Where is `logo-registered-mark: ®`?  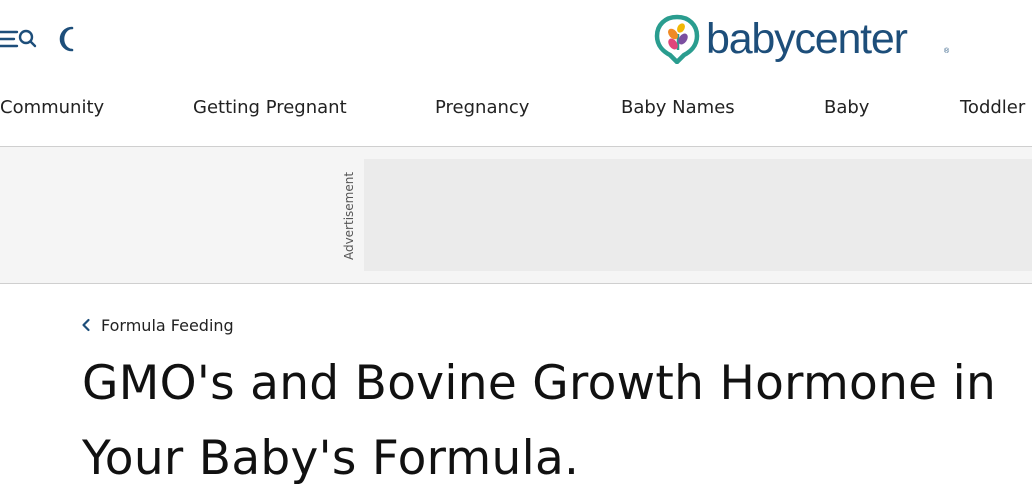
logo-registered-mark: ® is located at coordinates (947, 51).